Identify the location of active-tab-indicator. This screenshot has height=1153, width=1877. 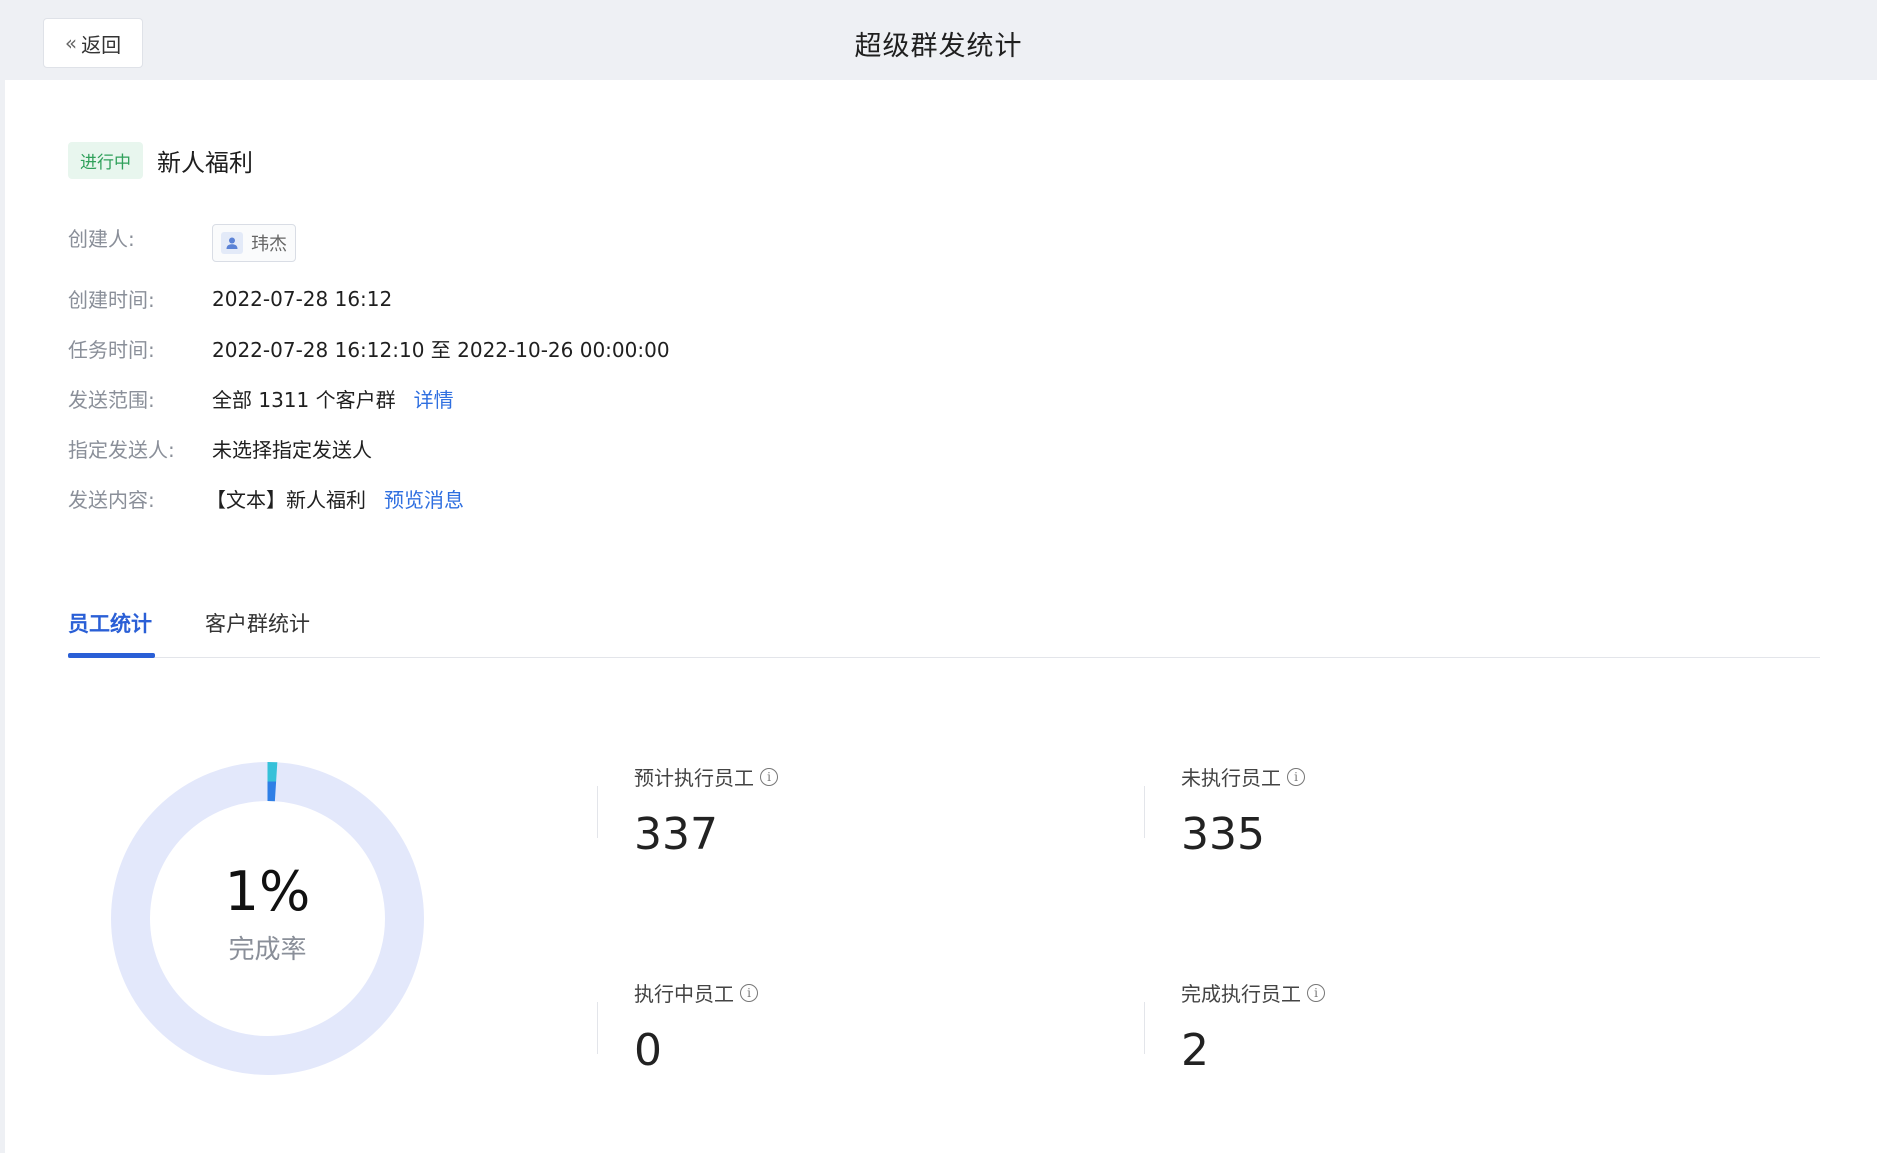
(111, 655).